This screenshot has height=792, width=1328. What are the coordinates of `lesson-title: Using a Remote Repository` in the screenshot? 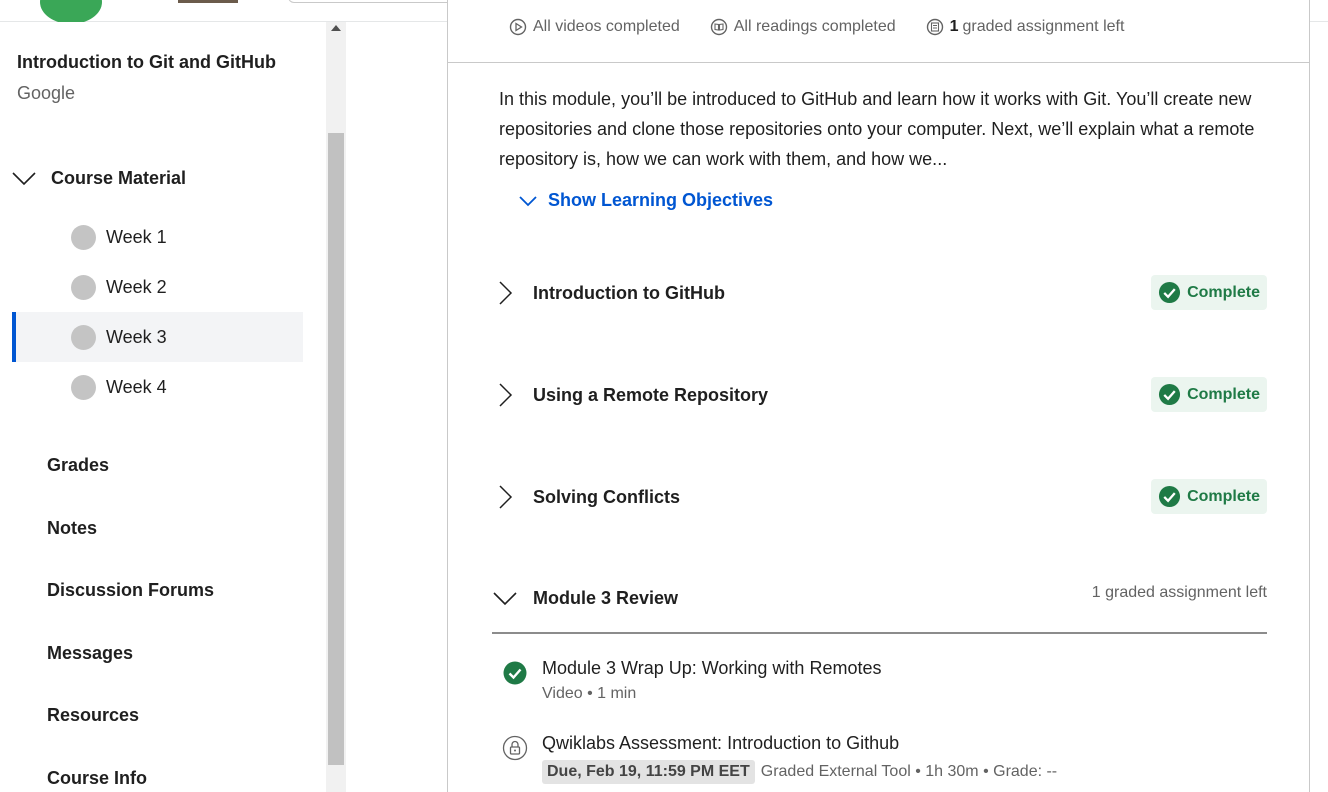 It's located at (651, 394).